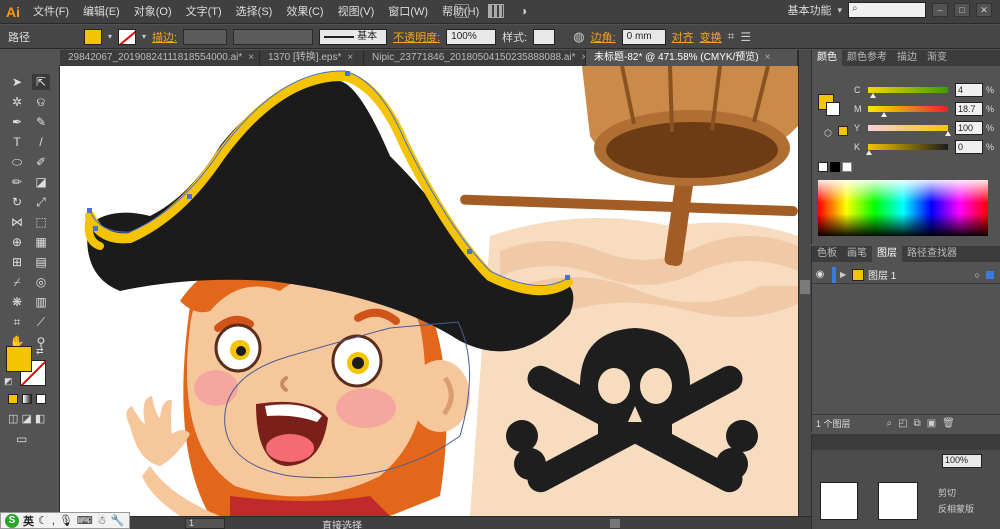 The image size is (1000, 529). What do you see at coordinates (908, 90) in the screenshot?
I see `cyan-slider` at bounding box center [908, 90].